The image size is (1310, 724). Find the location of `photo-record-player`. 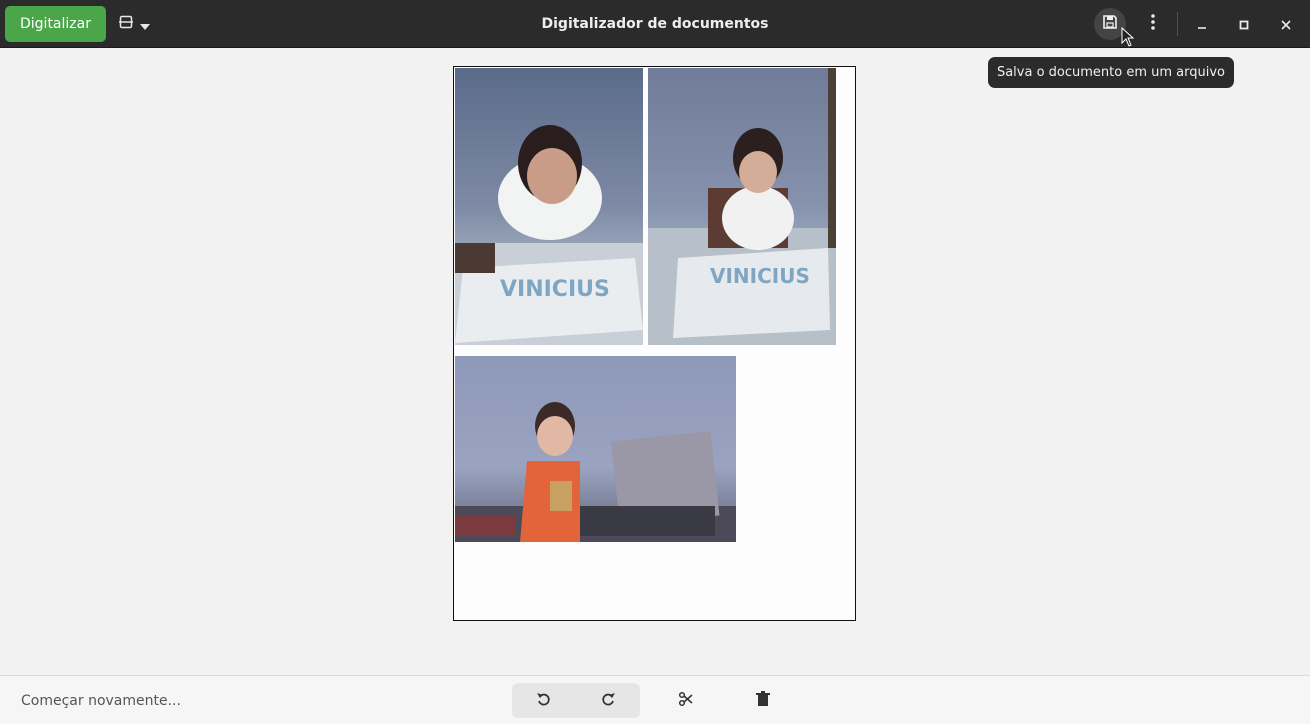

photo-record-player is located at coordinates (595, 449).